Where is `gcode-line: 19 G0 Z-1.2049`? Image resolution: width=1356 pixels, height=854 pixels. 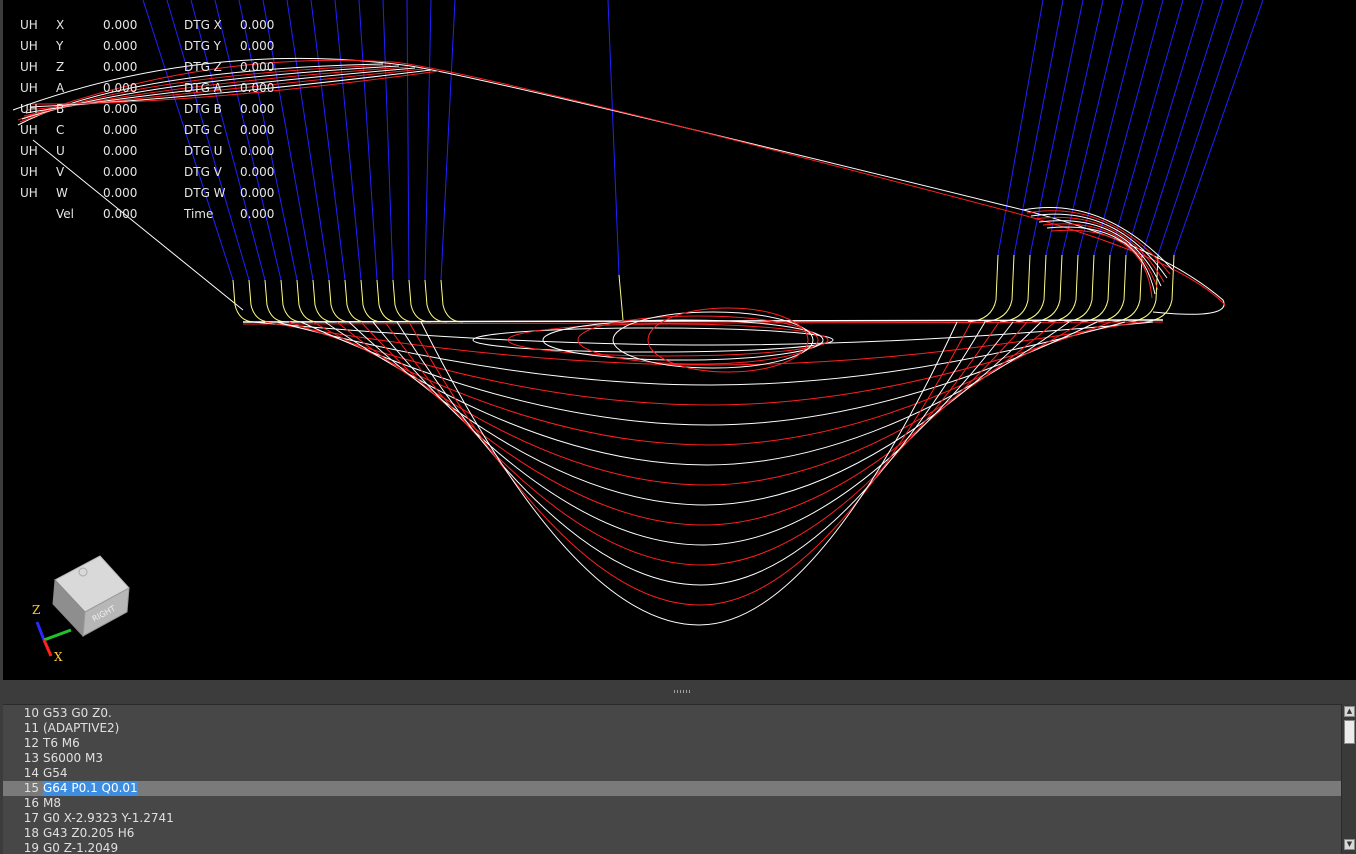 gcode-line: 19 G0 Z-1.2049 is located at coordinates (672, 847).